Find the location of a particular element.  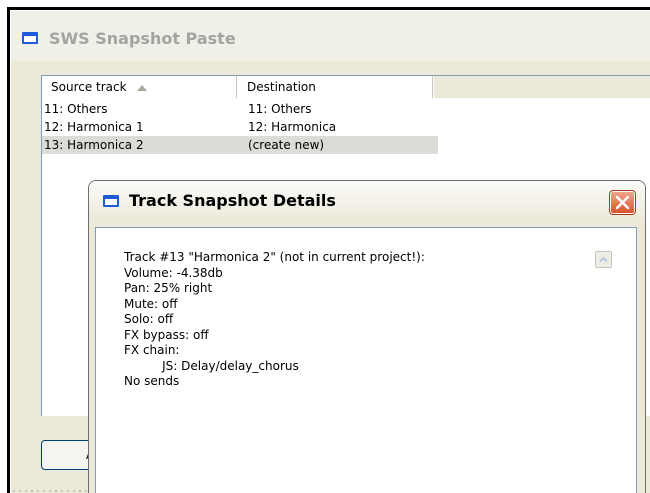

destination-cell: (create new) is located at coordinates (286, 145).